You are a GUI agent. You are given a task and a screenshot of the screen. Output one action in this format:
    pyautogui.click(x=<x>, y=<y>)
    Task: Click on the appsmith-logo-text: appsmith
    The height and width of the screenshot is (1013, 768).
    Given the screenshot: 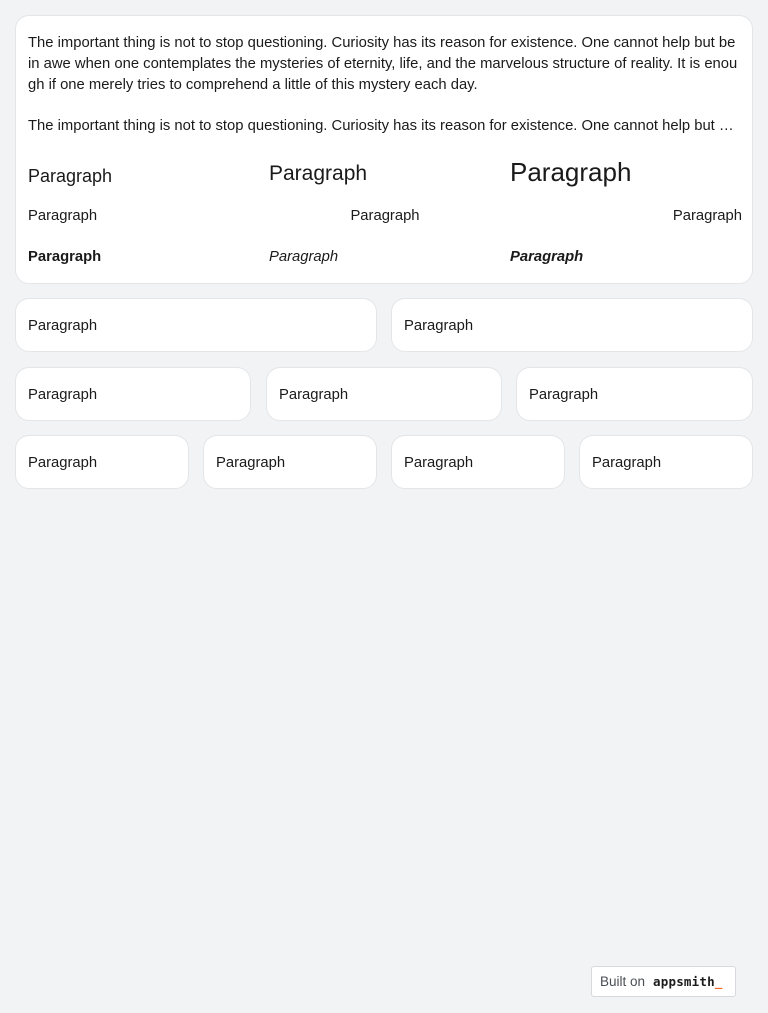 What is the action you would take?
    pyautogui.click(x=684, y=981)
    